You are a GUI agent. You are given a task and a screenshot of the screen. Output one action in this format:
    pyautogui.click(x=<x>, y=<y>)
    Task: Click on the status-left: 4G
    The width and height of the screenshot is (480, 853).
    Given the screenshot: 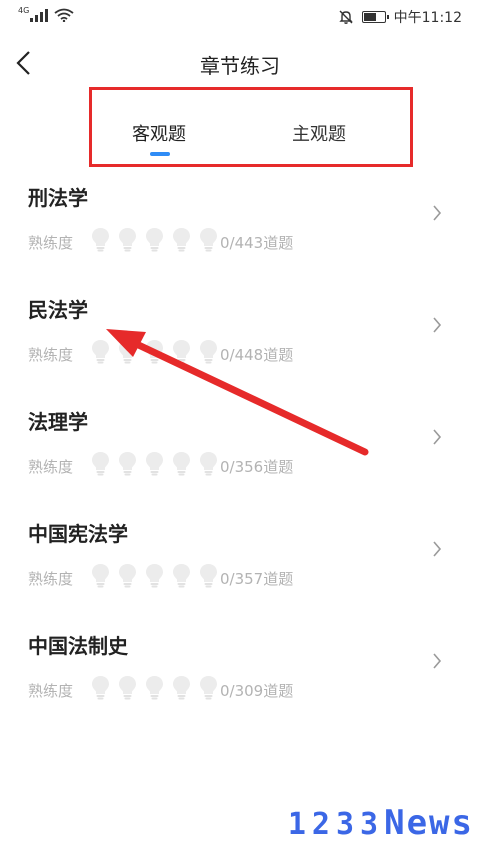 What is the action you would take?
    pyautogui.click(x=46, y=14)
    